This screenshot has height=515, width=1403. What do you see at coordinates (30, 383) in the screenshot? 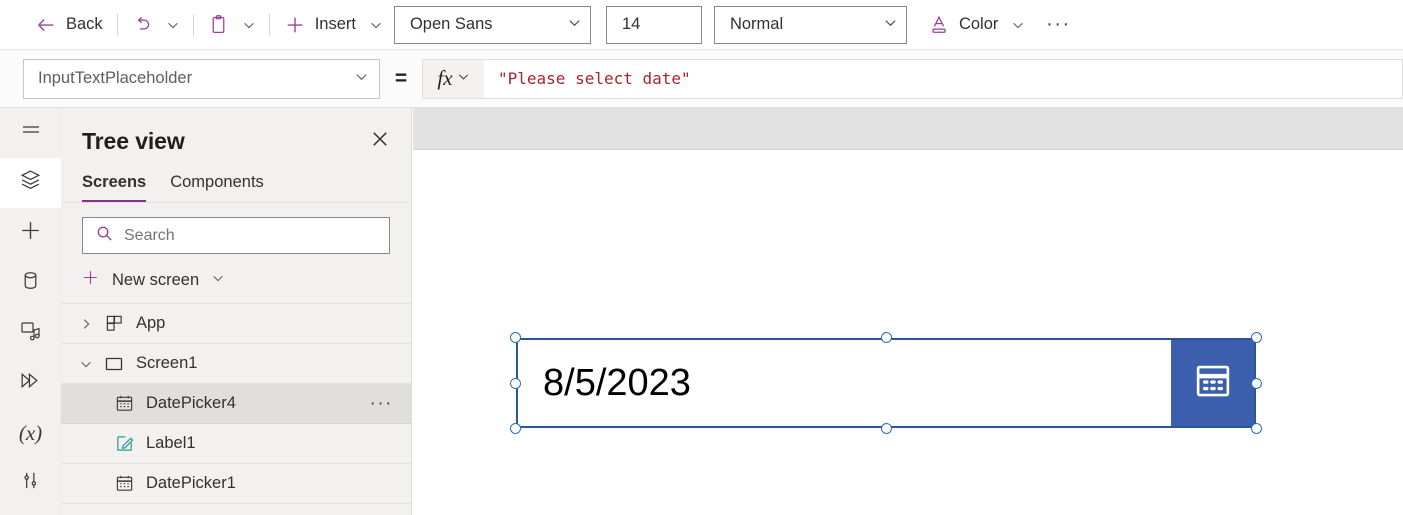
I see `power-automate-button` at bounding box center [30, 383].